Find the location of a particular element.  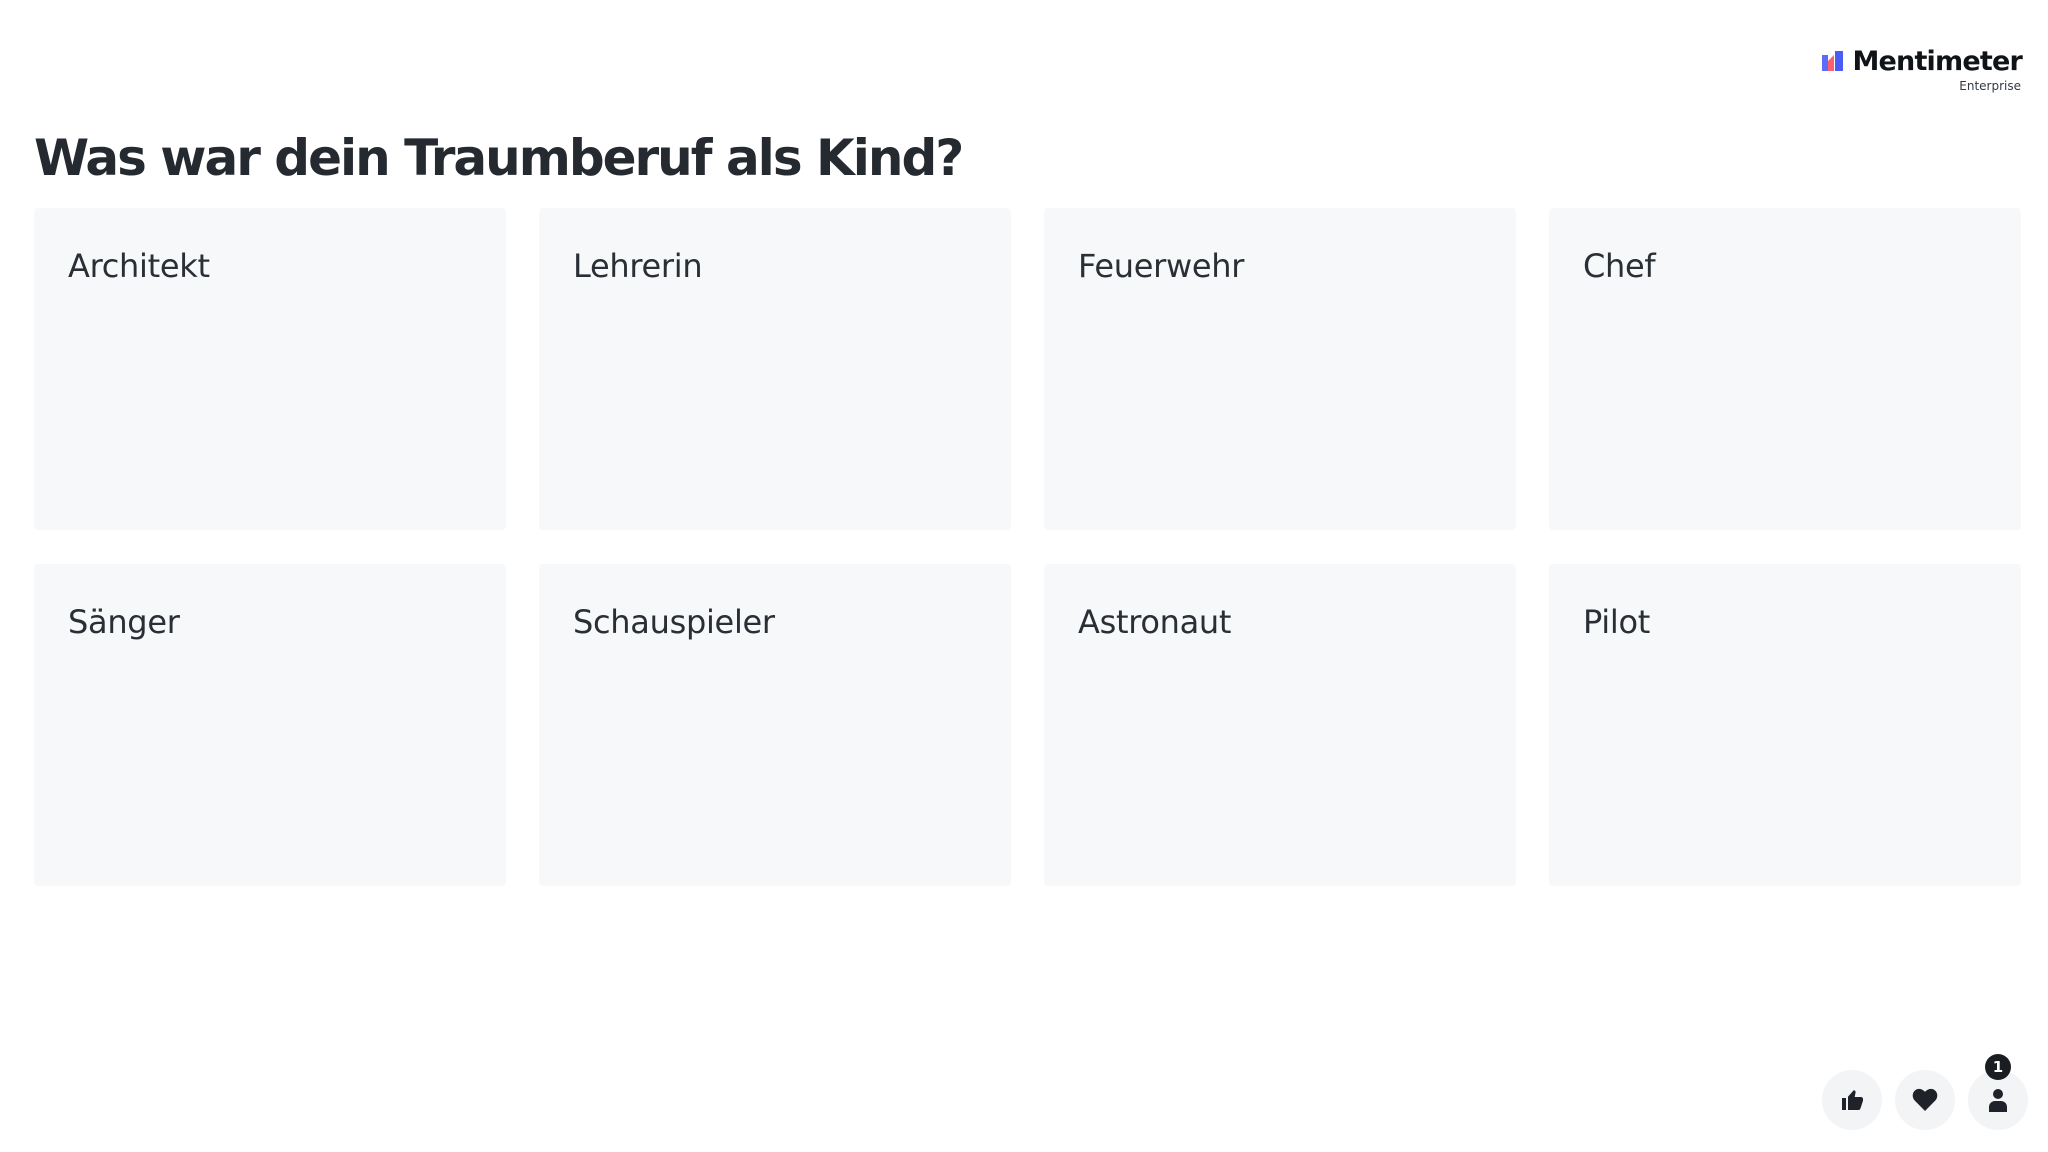

question-title: Was war dein Traumberuf als Kind? is located at coordinates (499, 158).